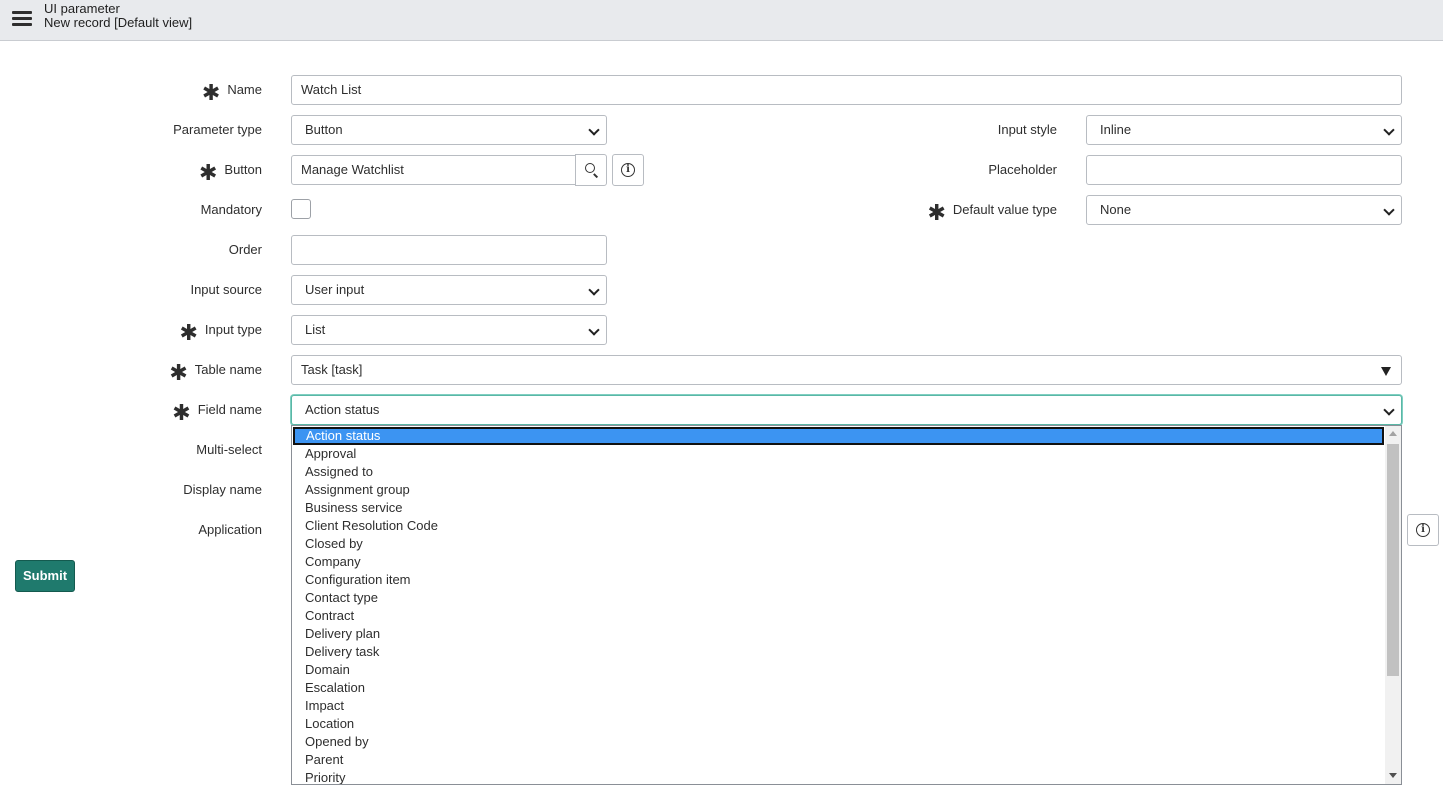  What do you see at coordinates (721, 20) in the screenshot?
I see `top-header: UI parameter New record [Default view]` at bounding box center [721, 20].